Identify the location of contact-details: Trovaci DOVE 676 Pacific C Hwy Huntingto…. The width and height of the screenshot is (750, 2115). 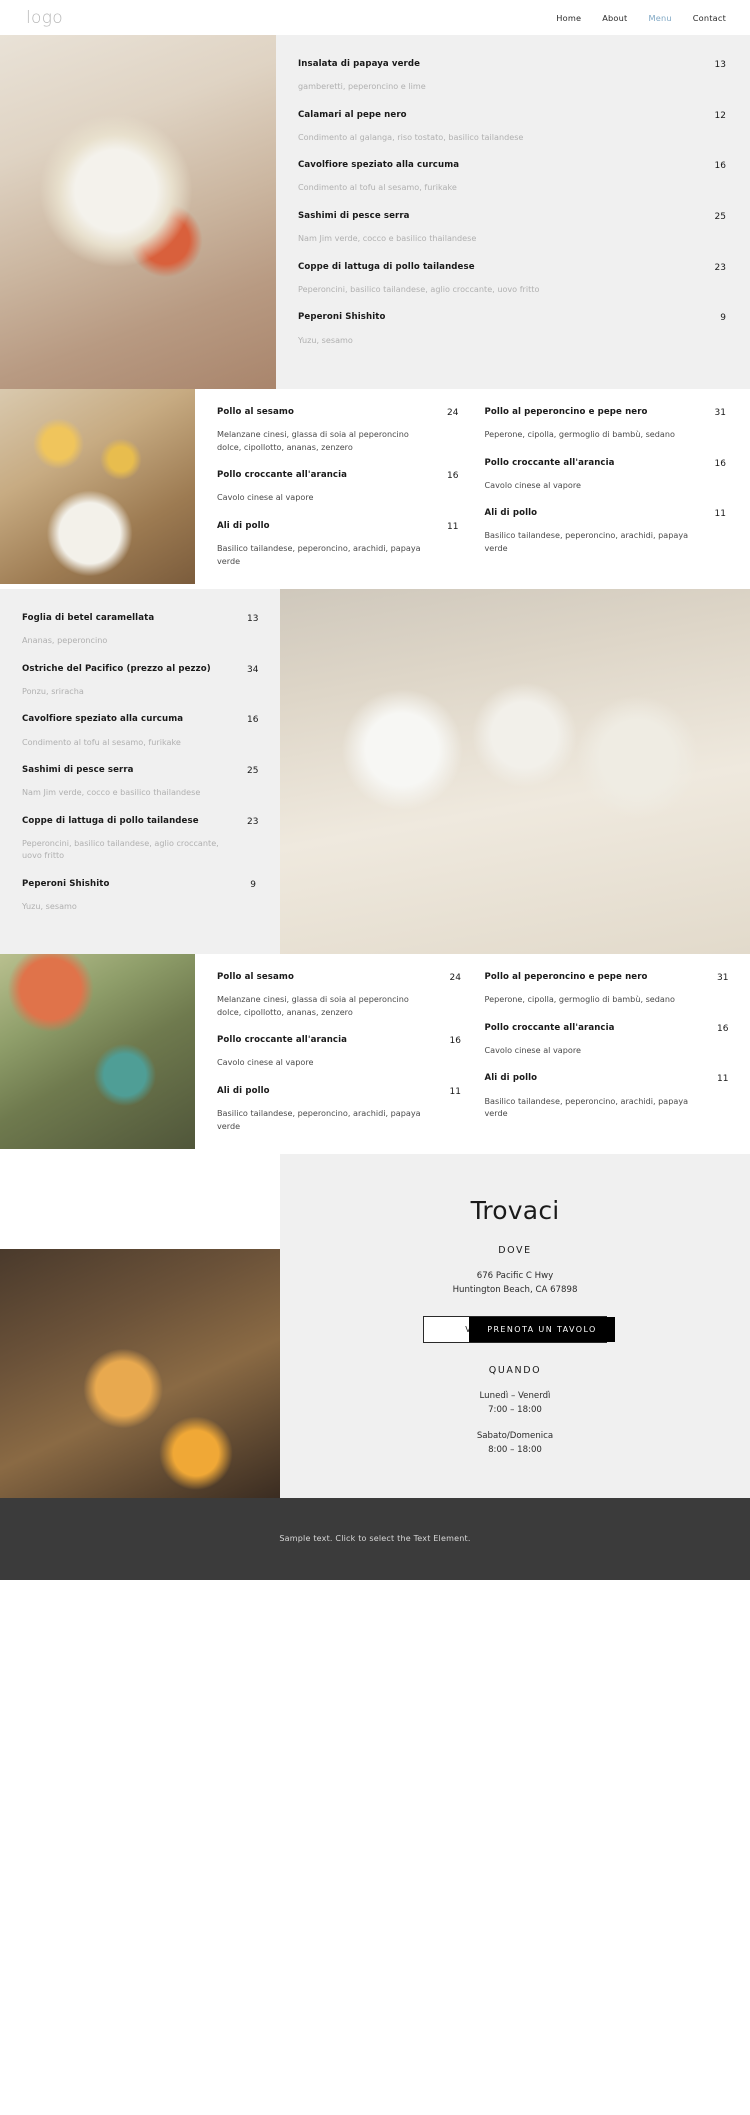
(515, 1326).